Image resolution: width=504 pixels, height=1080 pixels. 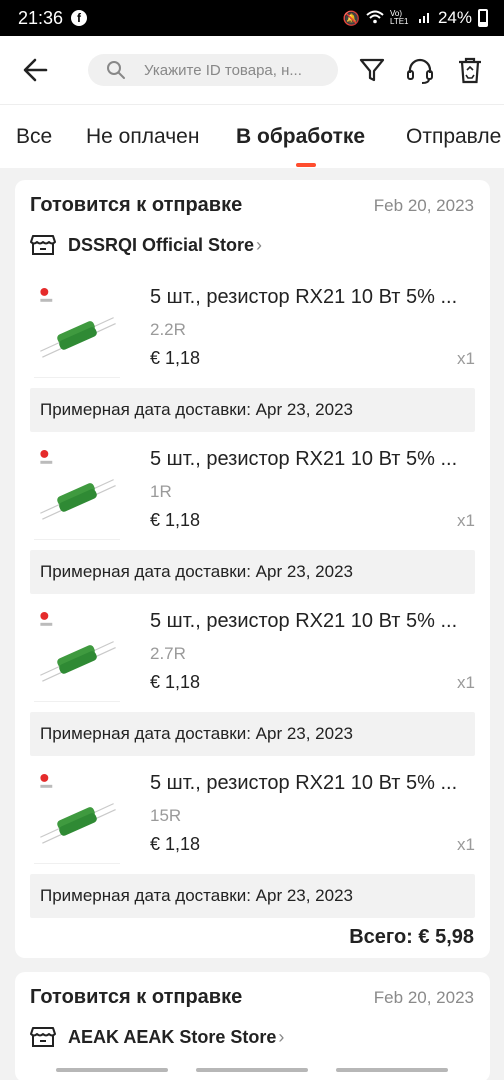 I want to click on item-variant: 1R, so click(x=161, y=491).